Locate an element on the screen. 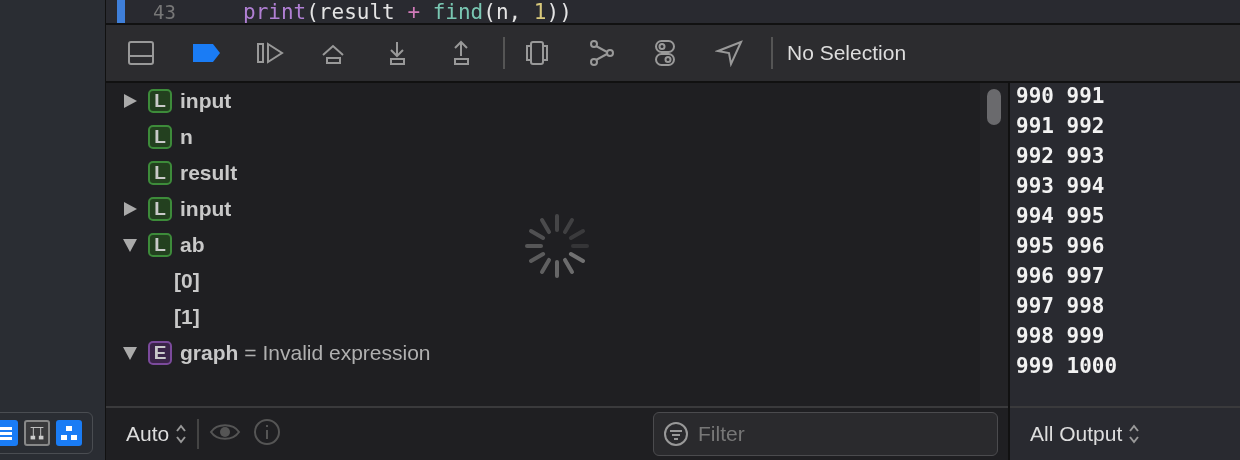 Image resolution: width=1240 pixels, height=460 pixels. filter-icon is located at coordinates (676, 434).